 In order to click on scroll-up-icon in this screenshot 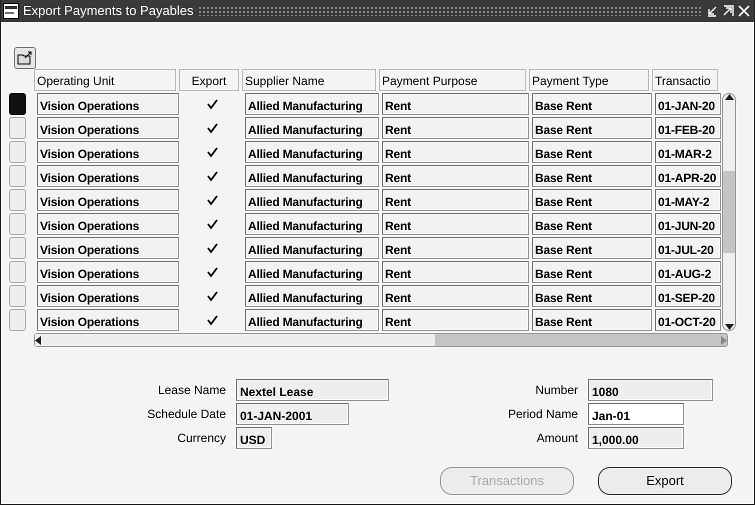, I will do `click(729, 97)`.